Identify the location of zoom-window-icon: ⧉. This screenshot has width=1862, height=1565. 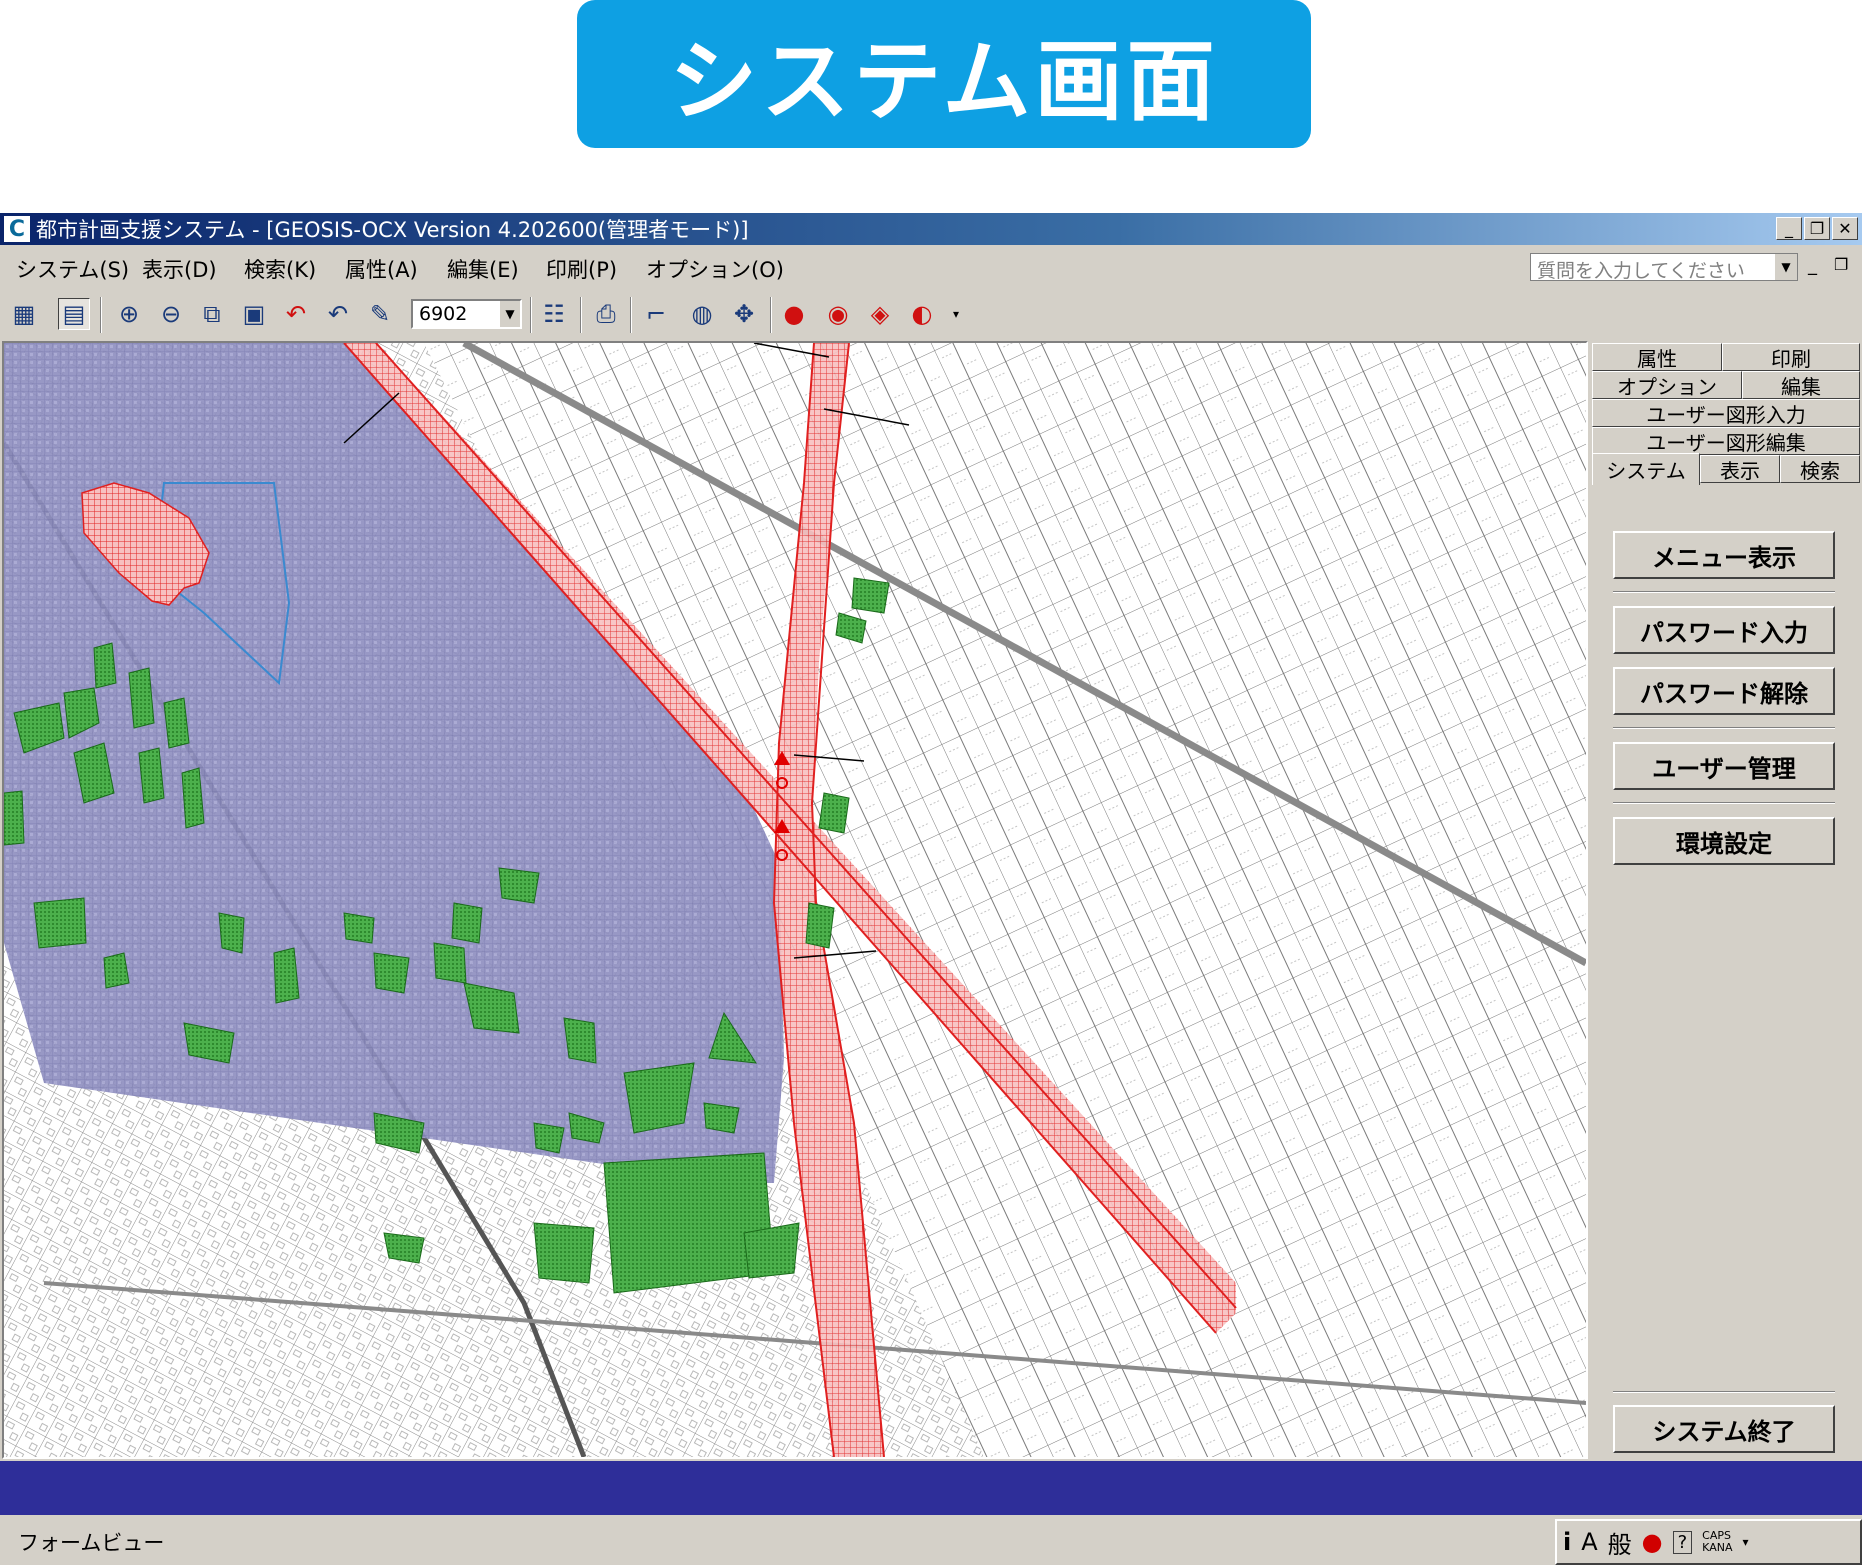
(212, 314).